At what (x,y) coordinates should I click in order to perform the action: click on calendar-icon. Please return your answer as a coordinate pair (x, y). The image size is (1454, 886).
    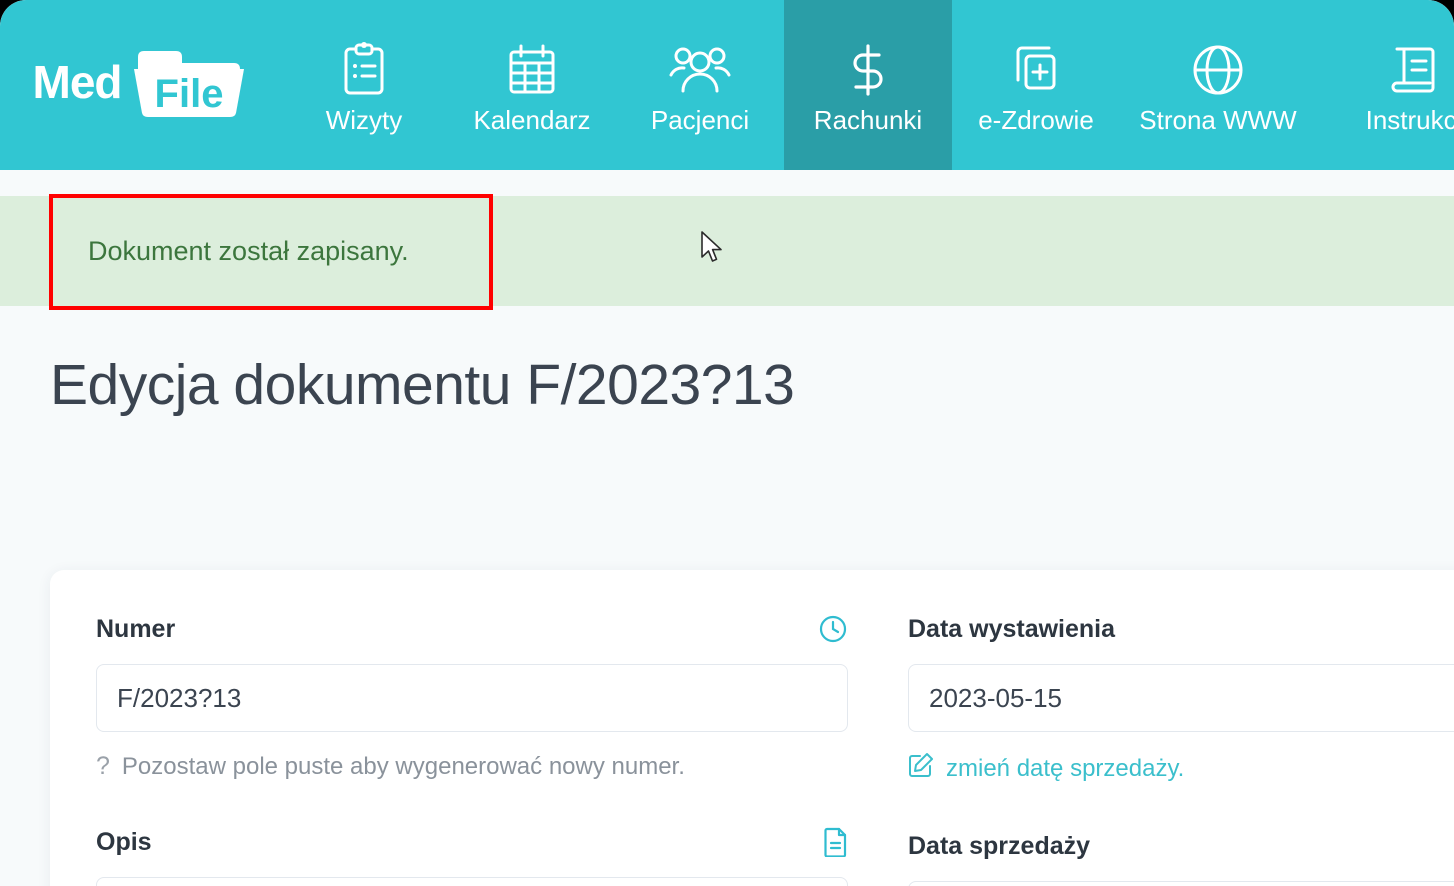
    Looking at the image, I should click on (532, 70).